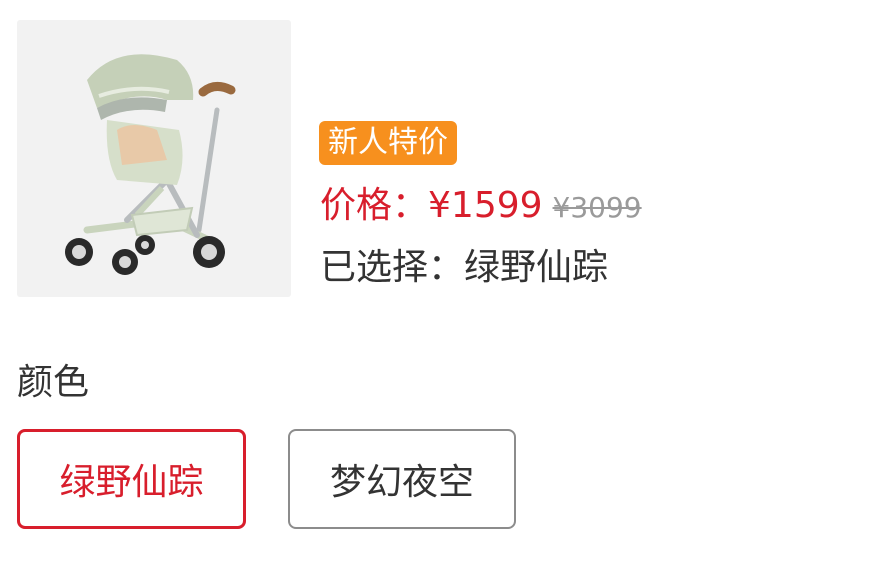  What do you see at coordinates (597, 207) in the screenshot?
I see `original-price: ¥3099` at bounding box center [597, 207].